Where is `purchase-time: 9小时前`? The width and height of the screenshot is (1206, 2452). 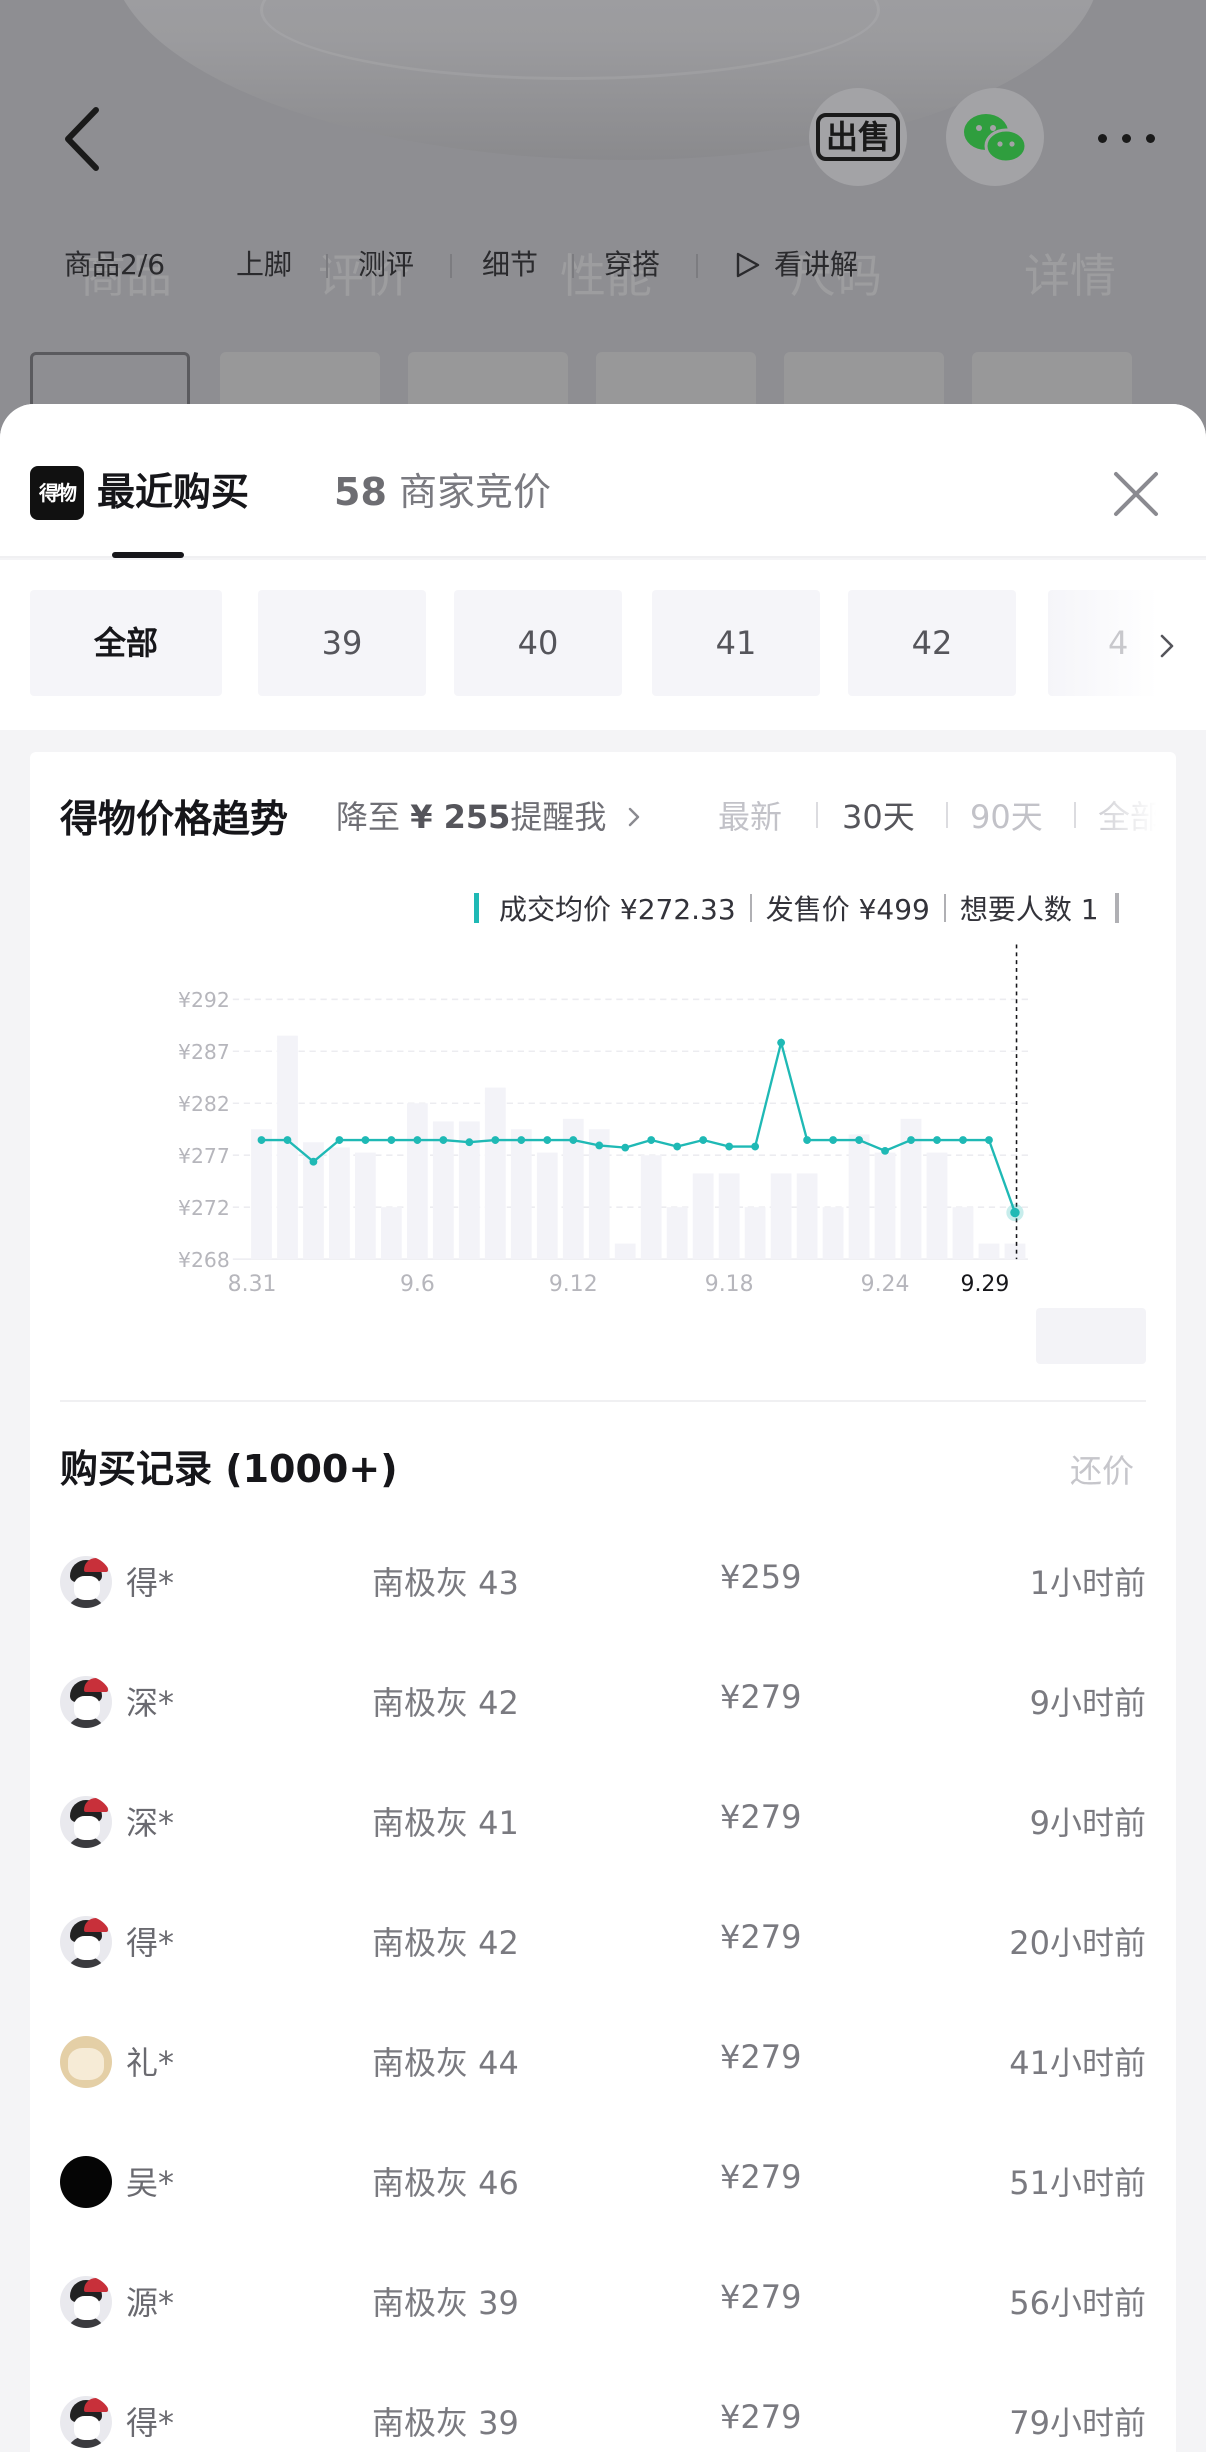
purchase-time: 9小时前 is located at coordinates (1087, 1703).